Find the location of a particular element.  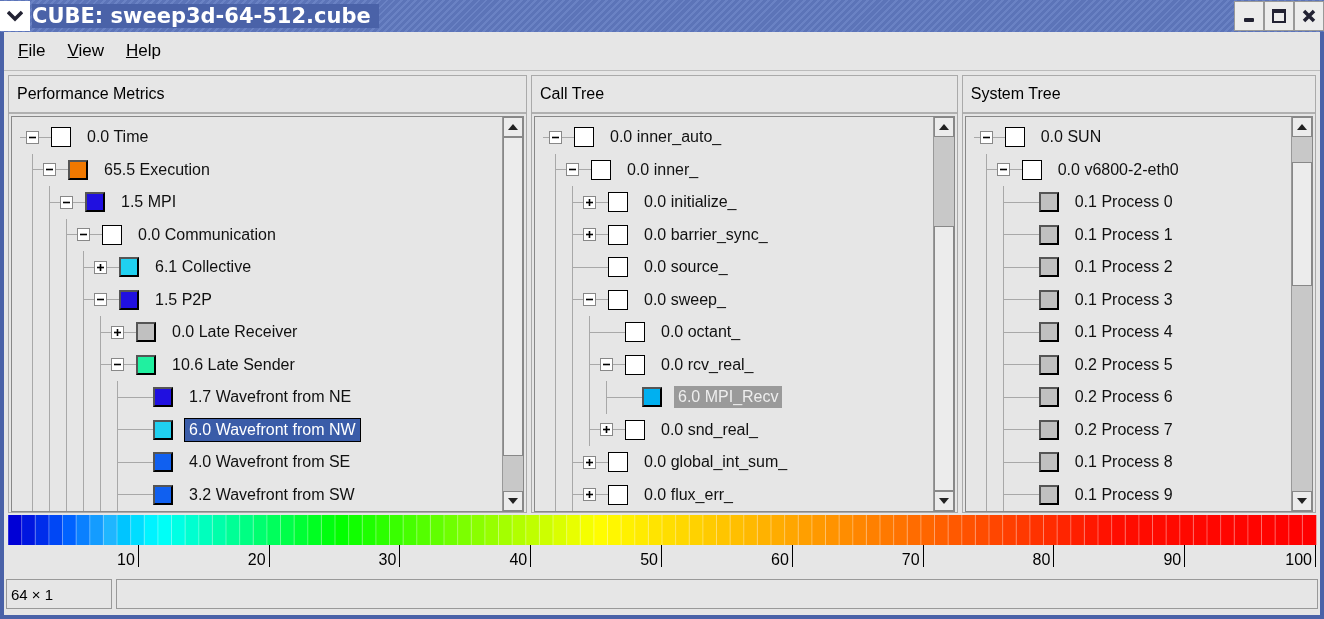

scale-tick-label: 80 is located at coordinates (1041, 559).